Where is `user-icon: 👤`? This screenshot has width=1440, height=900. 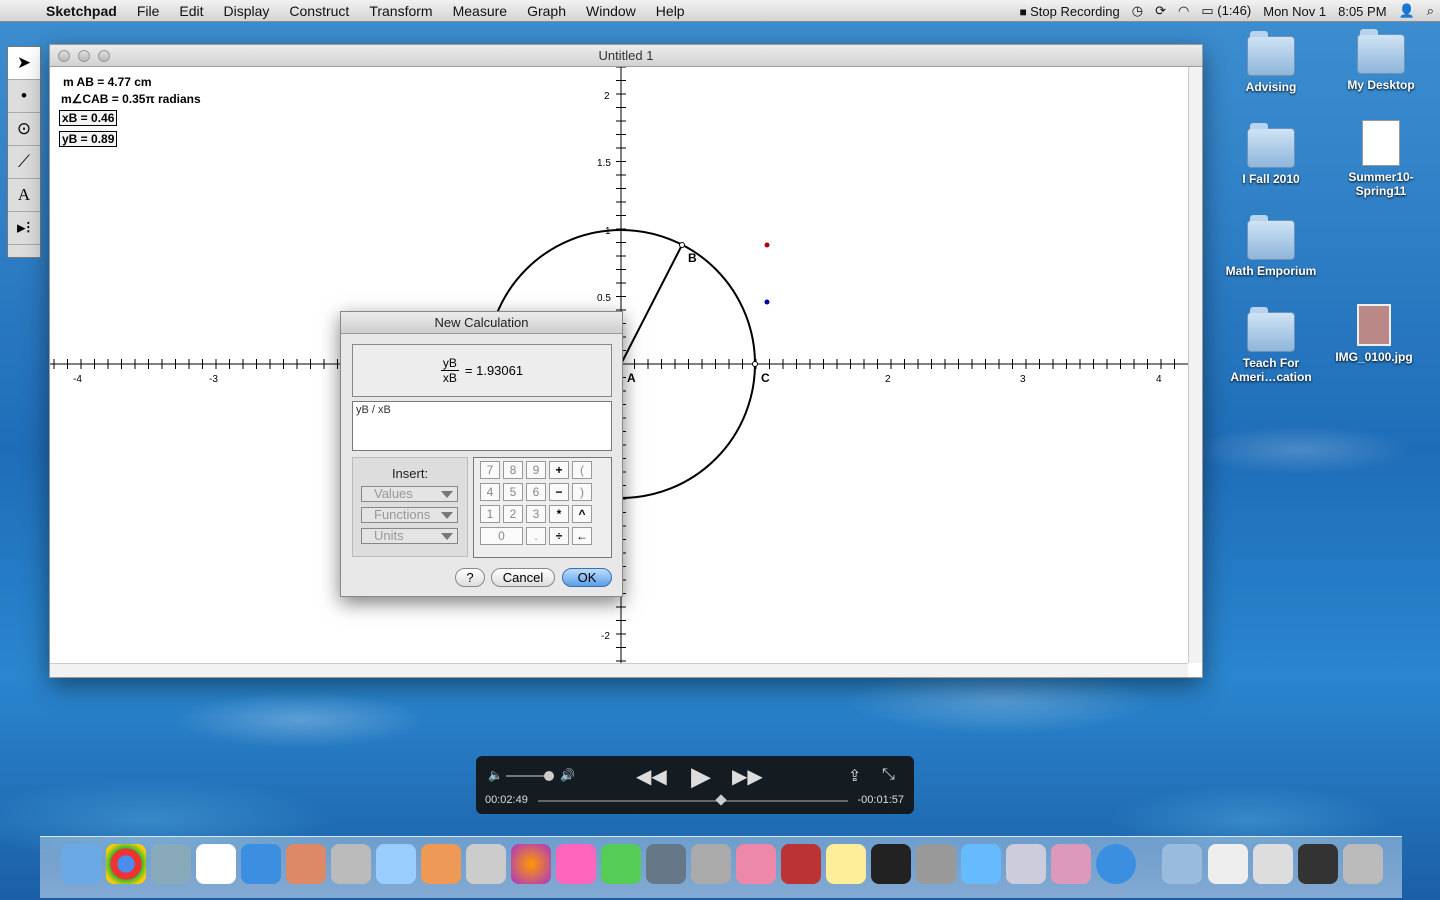 user-icon: 👤 is located at coordinates (1407, 11).